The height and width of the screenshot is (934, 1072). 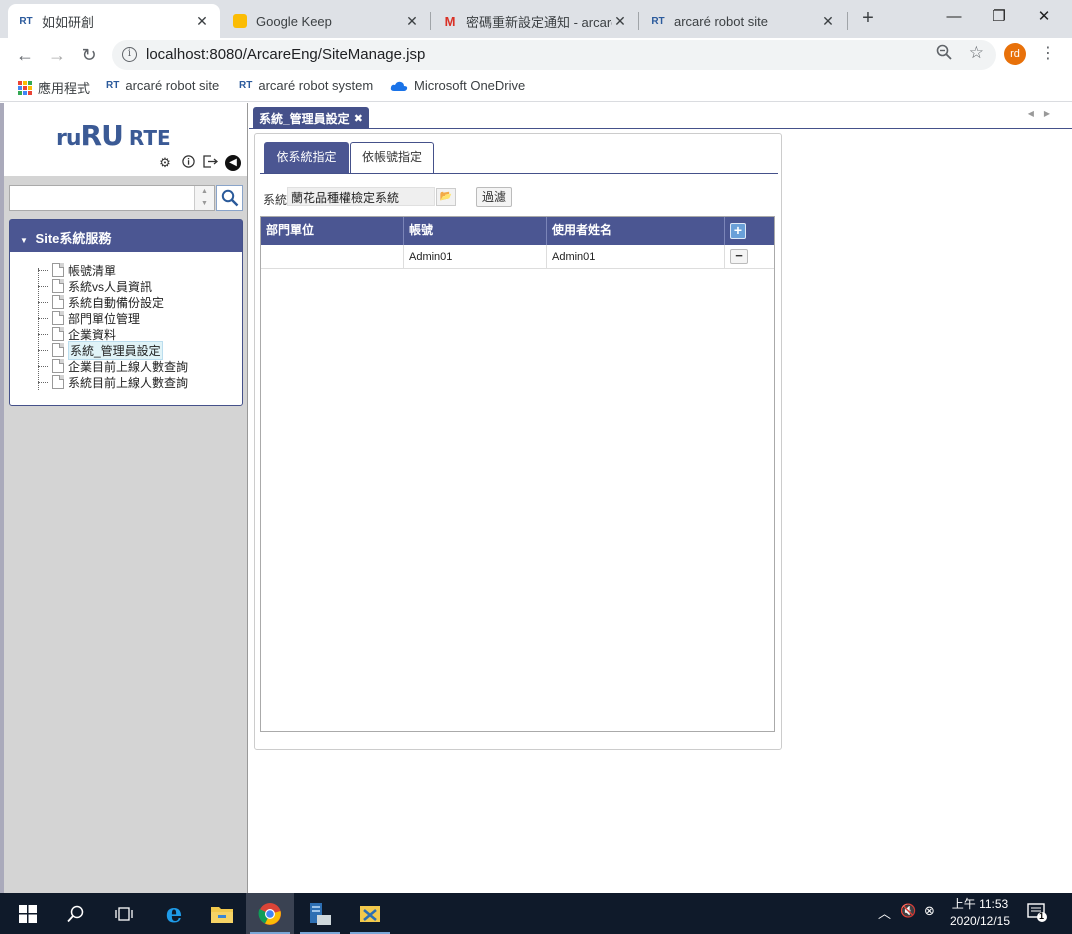 I want to click on close-tab-icon: ✖, so click(x=358, y=118).